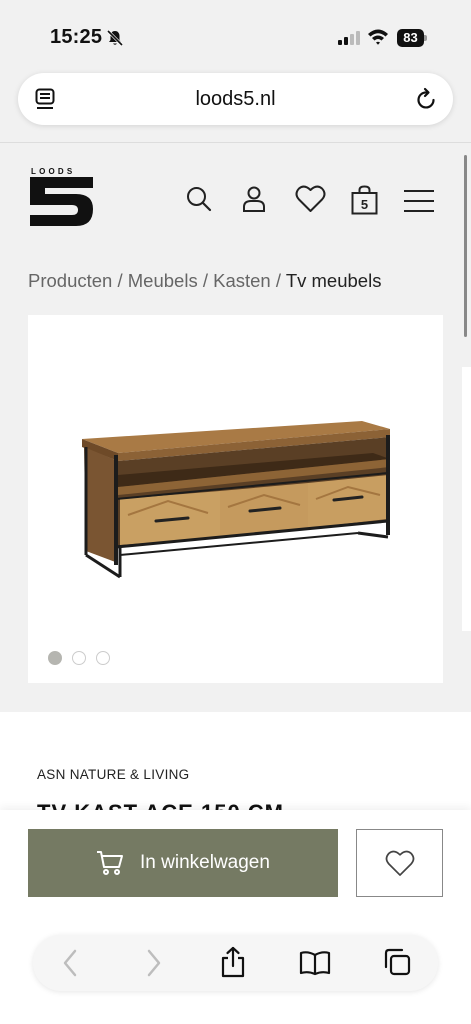 Image resolution: width=471 pixels, height=1024 pixels. What do you see at coordinates (254, 199) in the screenshot?
I see `account-icon` at bounding box center [254, 199].